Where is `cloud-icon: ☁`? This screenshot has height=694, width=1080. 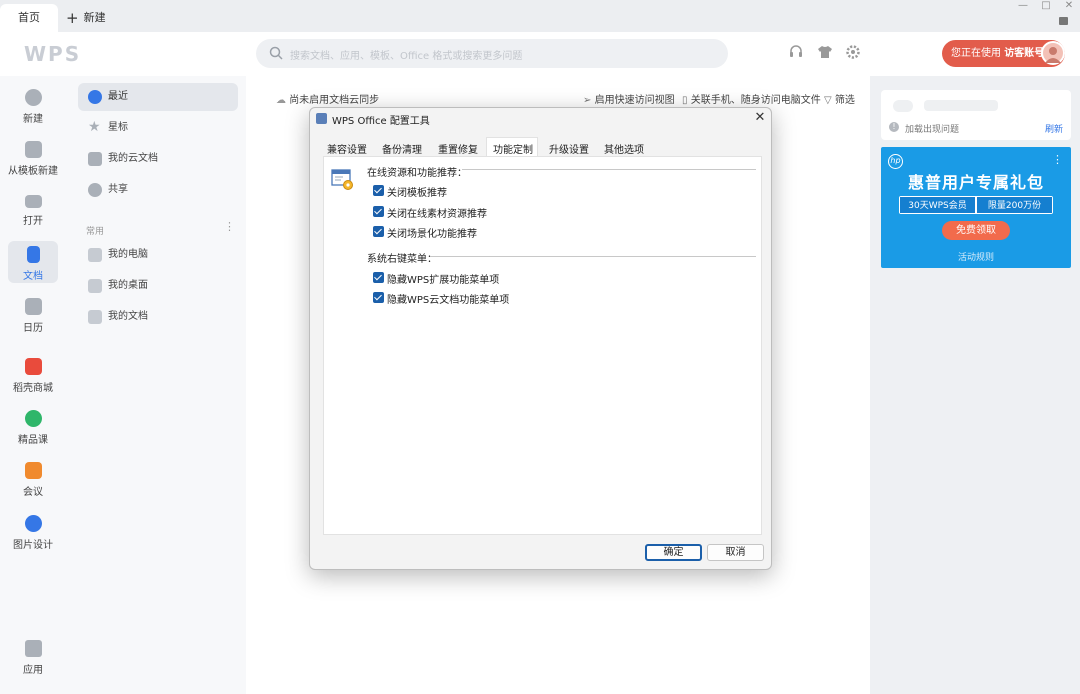
cloud-icon: ☁ is located at coordinates (281, 100).